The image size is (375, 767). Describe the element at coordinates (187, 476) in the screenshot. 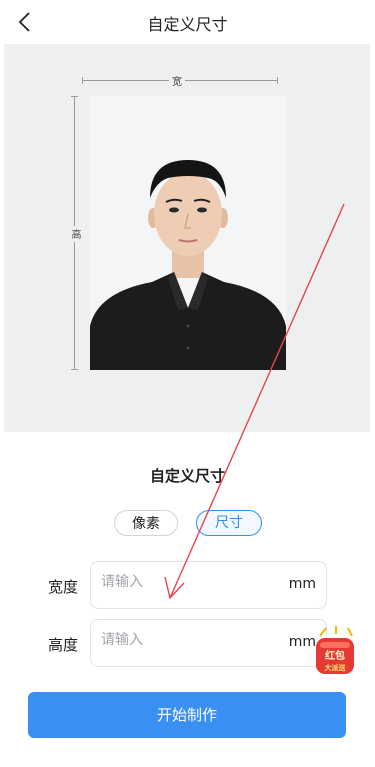

I see `form-title: 自定义尺寸` at that location.